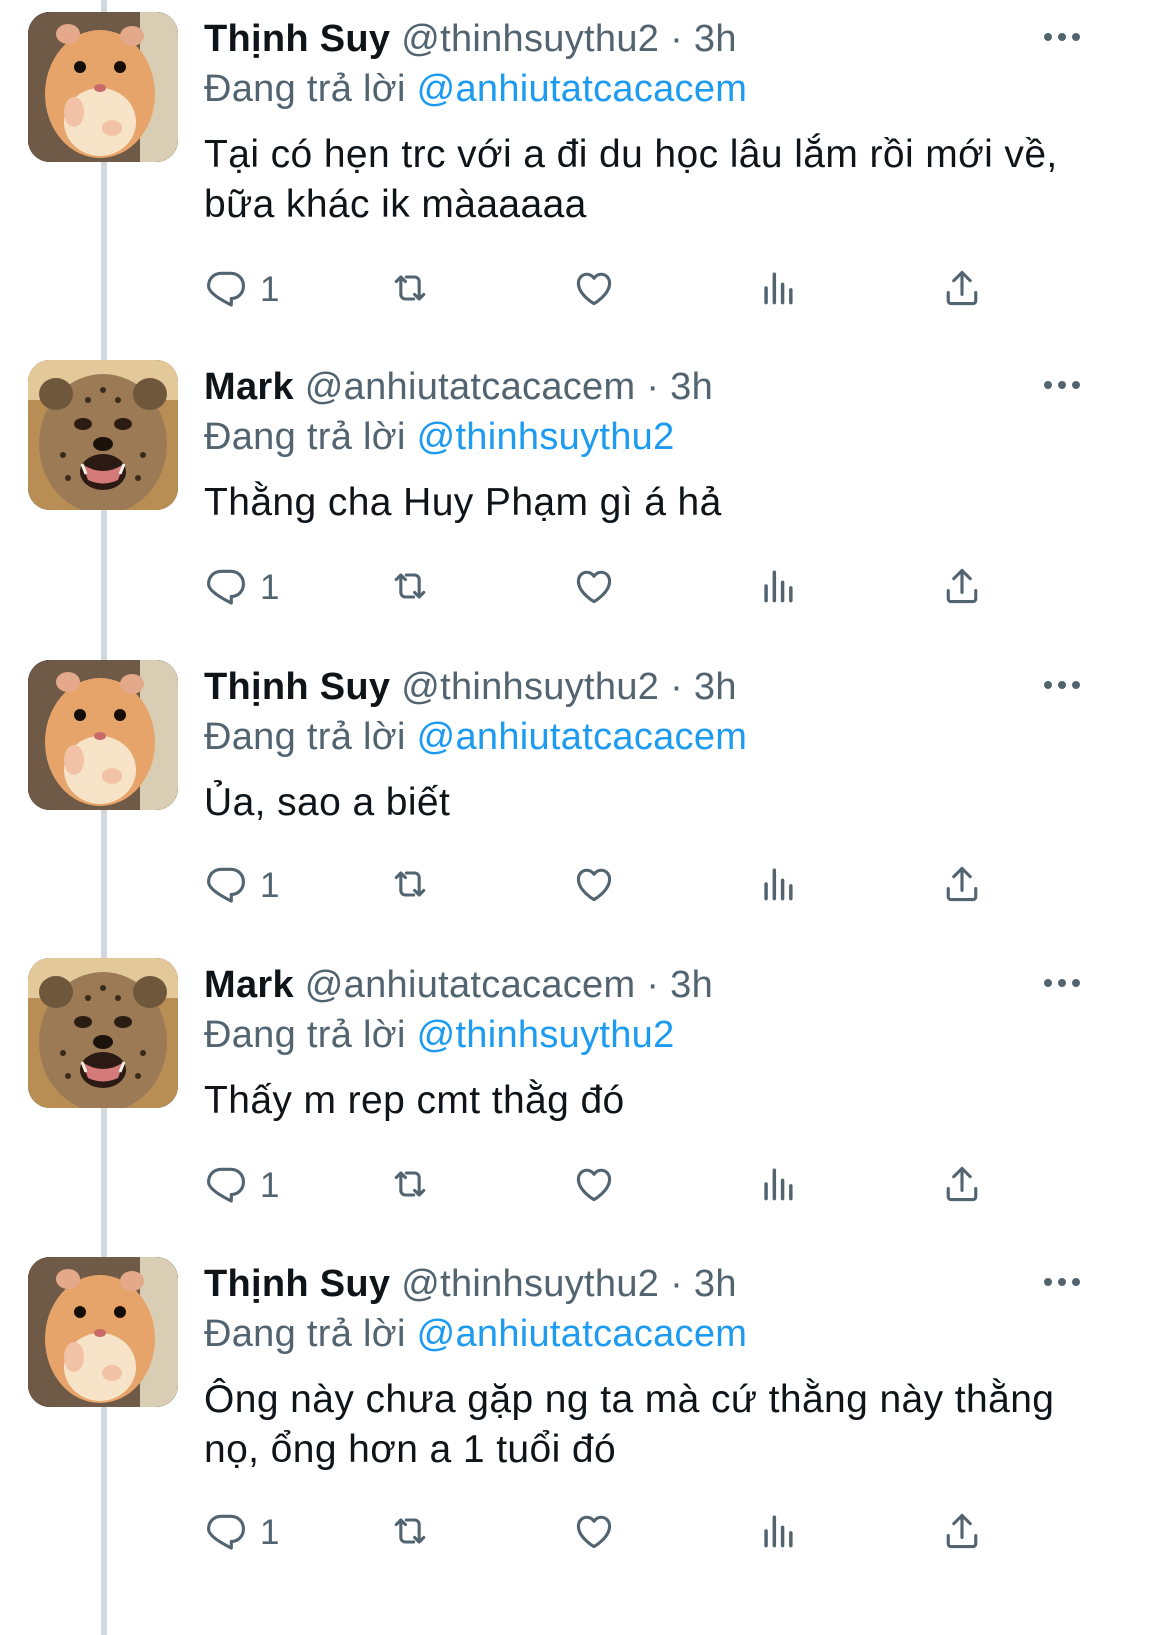 This screenshot has height=1635, width=1169. I want to click on tweet-text: Ủa, sao a biết, so click(327, 802).